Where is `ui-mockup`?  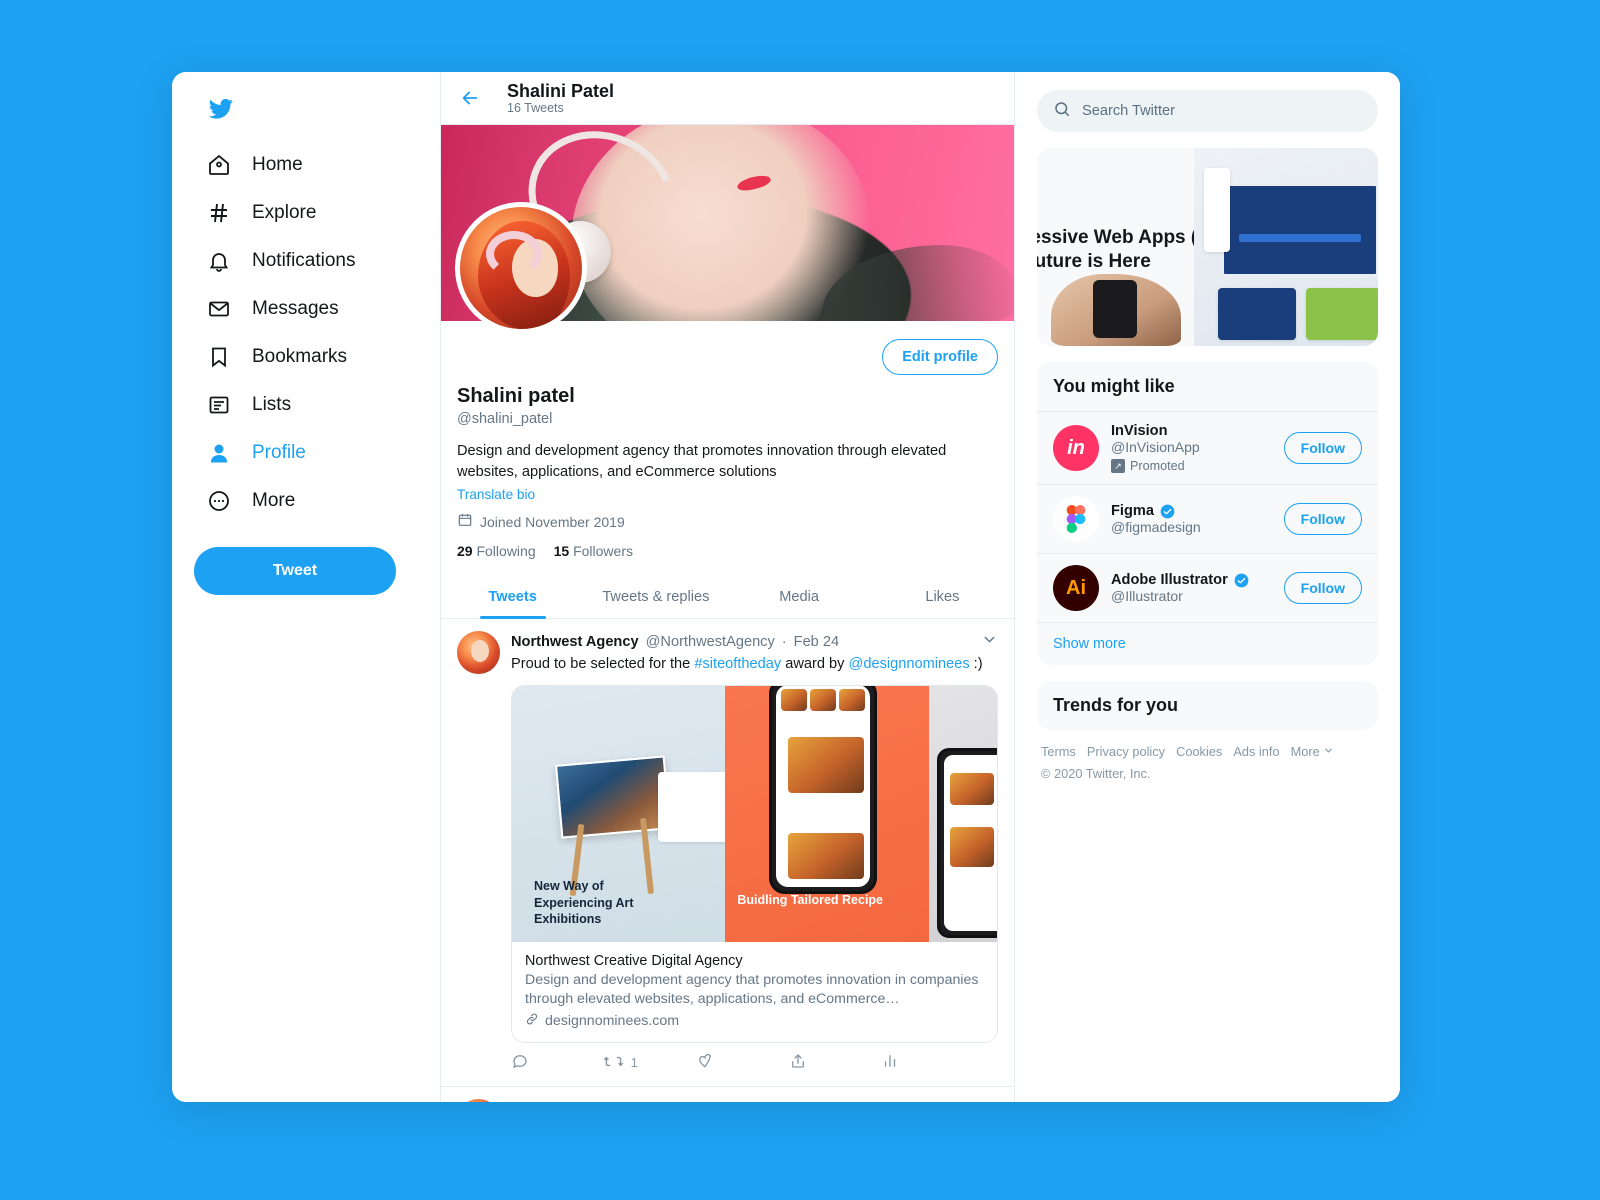 ui-mockup is located at coordinates (1256, 314).